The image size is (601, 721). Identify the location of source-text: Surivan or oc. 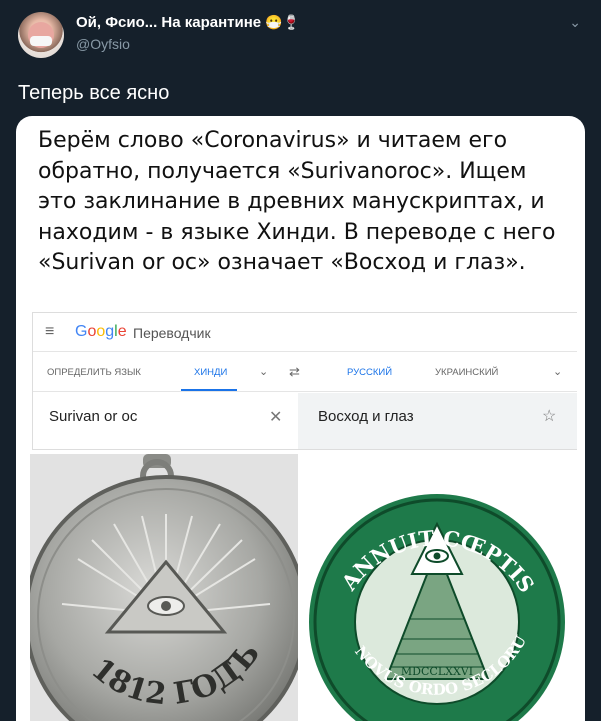
(93, 416).